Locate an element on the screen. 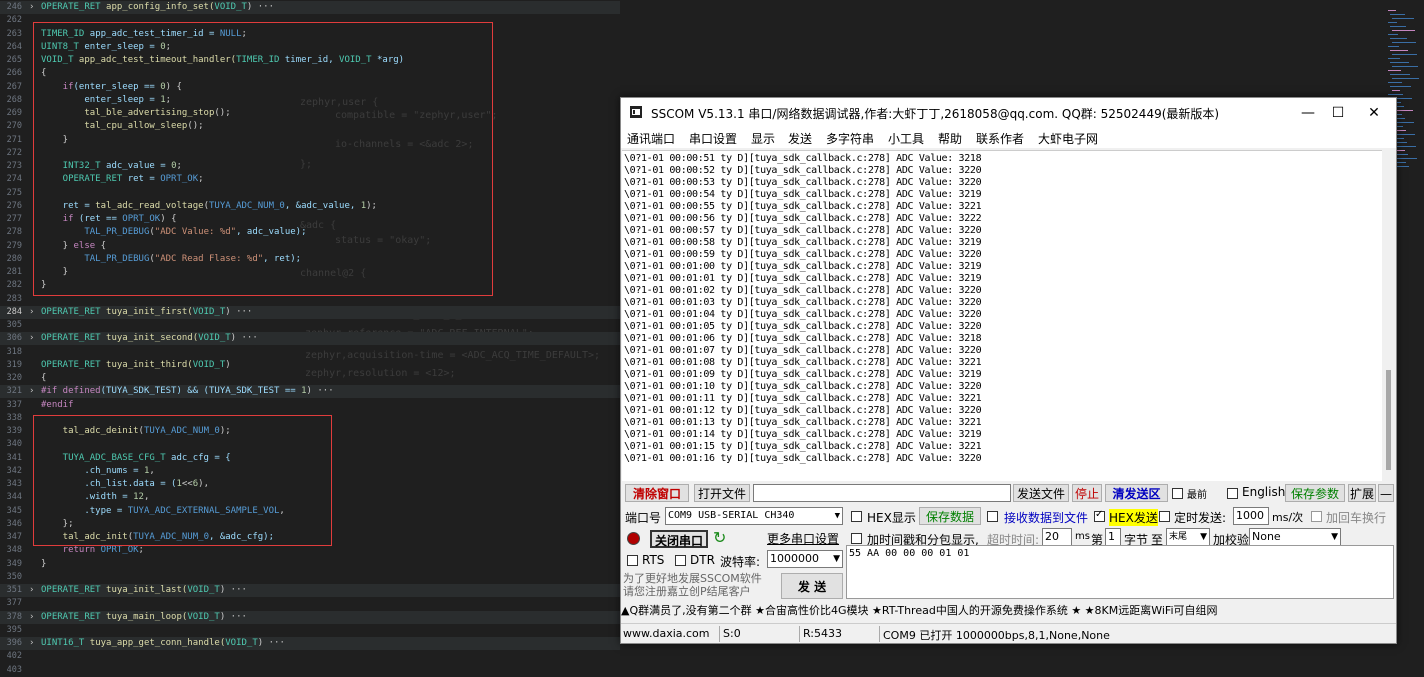 This screenshot has height=677, width=1424. menu-contact-author: 联系作者 is located at coordinates (1000, 138).